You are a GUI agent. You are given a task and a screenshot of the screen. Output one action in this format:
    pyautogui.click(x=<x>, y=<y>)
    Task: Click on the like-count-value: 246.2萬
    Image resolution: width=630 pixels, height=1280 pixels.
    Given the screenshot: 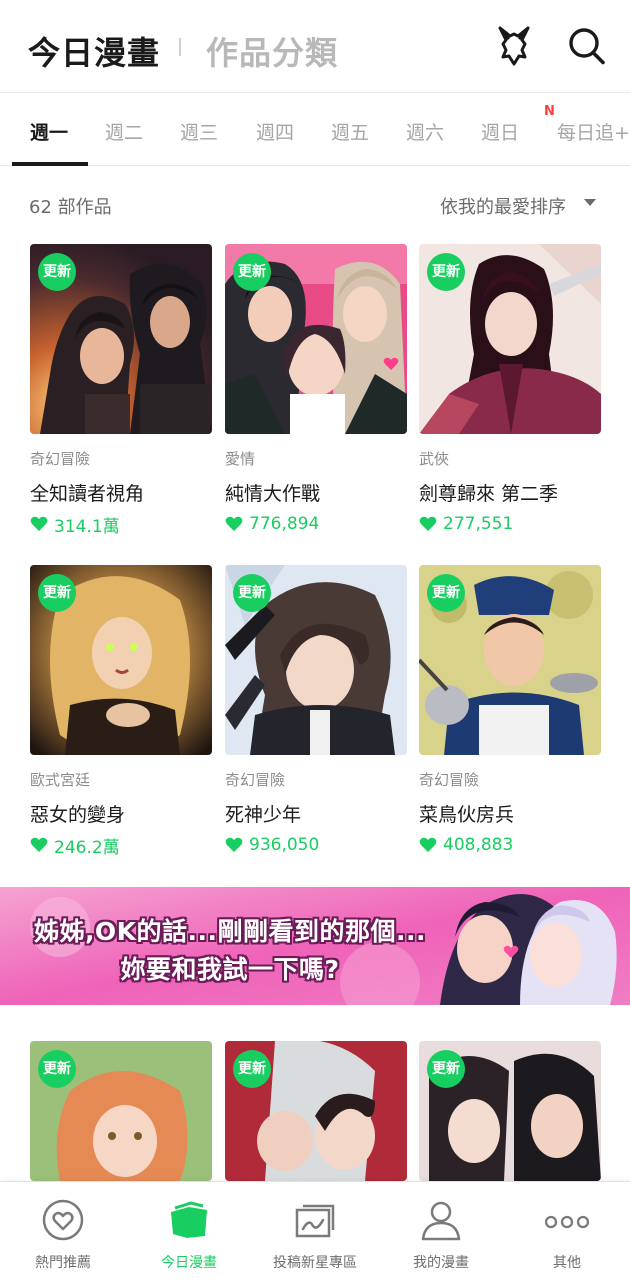 What is the action you would take?
    pyautogui.click(x=87, y=847)
    